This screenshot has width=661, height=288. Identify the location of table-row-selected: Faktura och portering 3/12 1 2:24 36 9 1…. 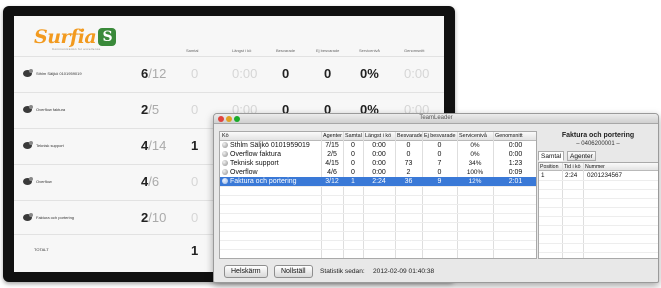
(378, 181).